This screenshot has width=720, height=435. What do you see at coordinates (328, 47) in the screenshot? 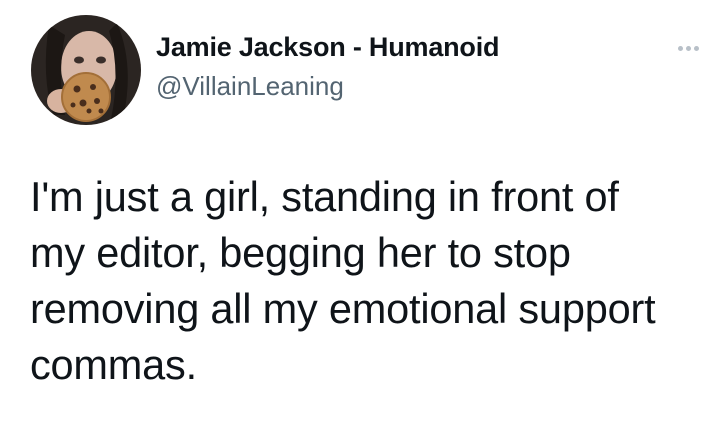
I see `display-name: Jamie Jackson - Humanoid` at bounding box center [328, 47].